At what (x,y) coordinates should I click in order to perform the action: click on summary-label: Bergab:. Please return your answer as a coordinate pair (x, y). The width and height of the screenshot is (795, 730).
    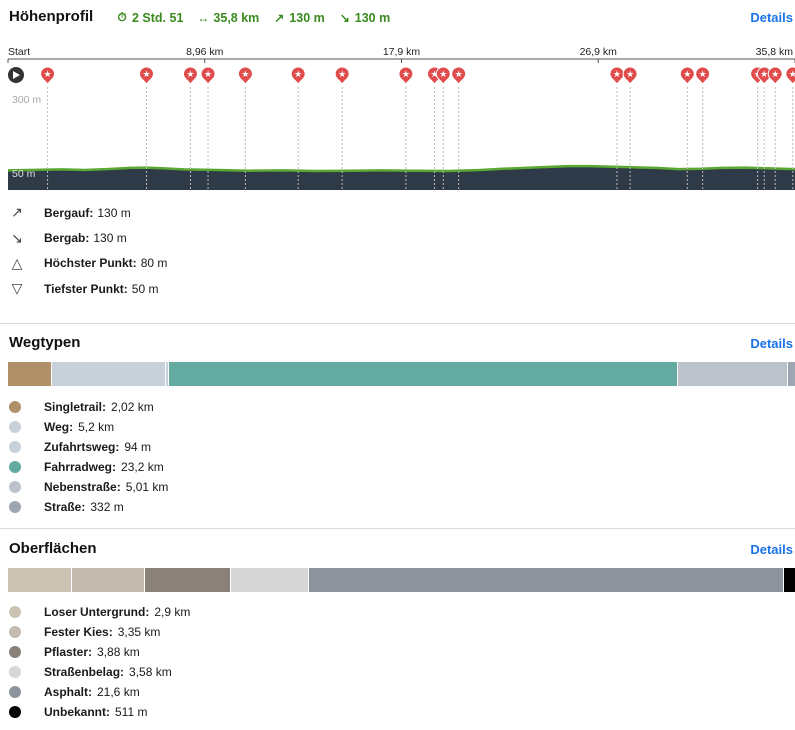
    Looking at the image, I should click on (67, 238).